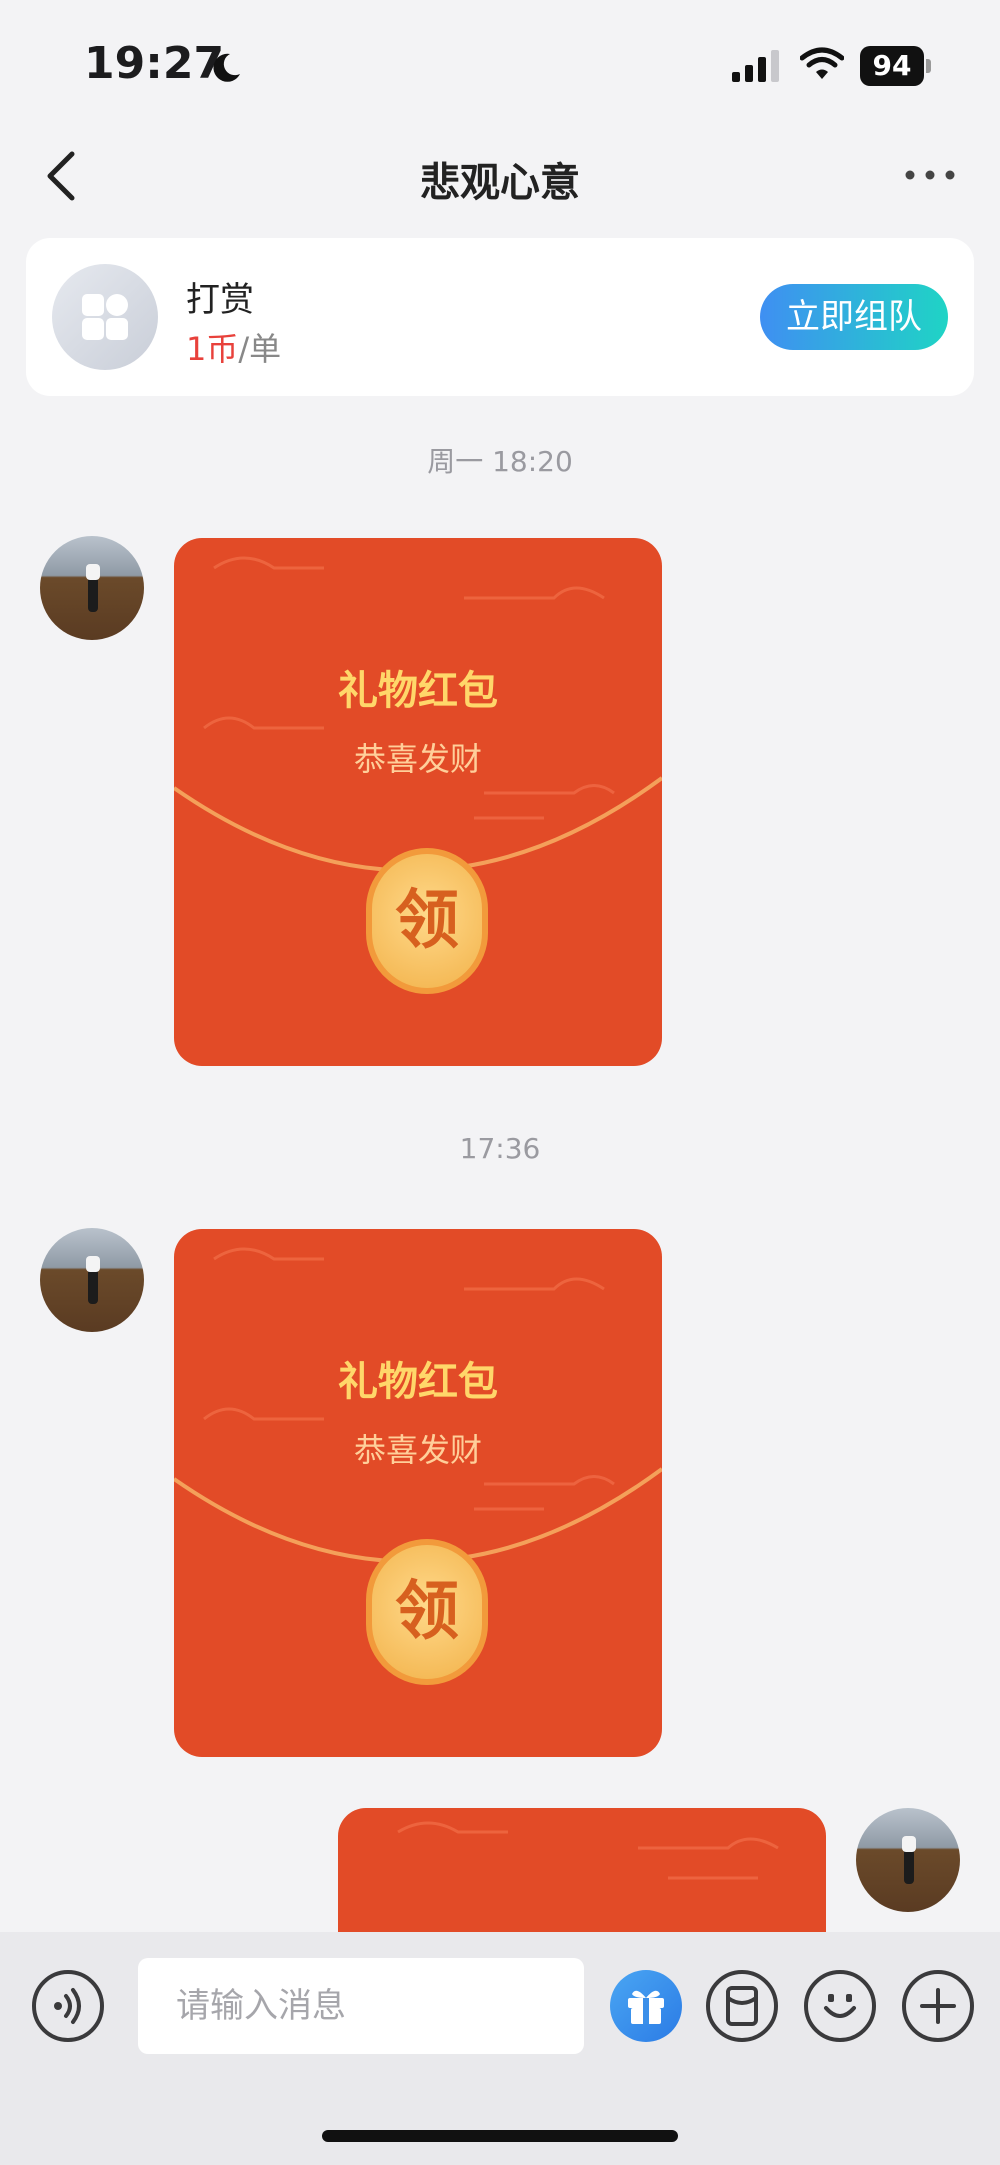 This screenshot has height=2165, width=1000. What do you see at coordinates (260, 349) in the screenshot?
I see `price-unit: /单` at bounding box center [260, 349].